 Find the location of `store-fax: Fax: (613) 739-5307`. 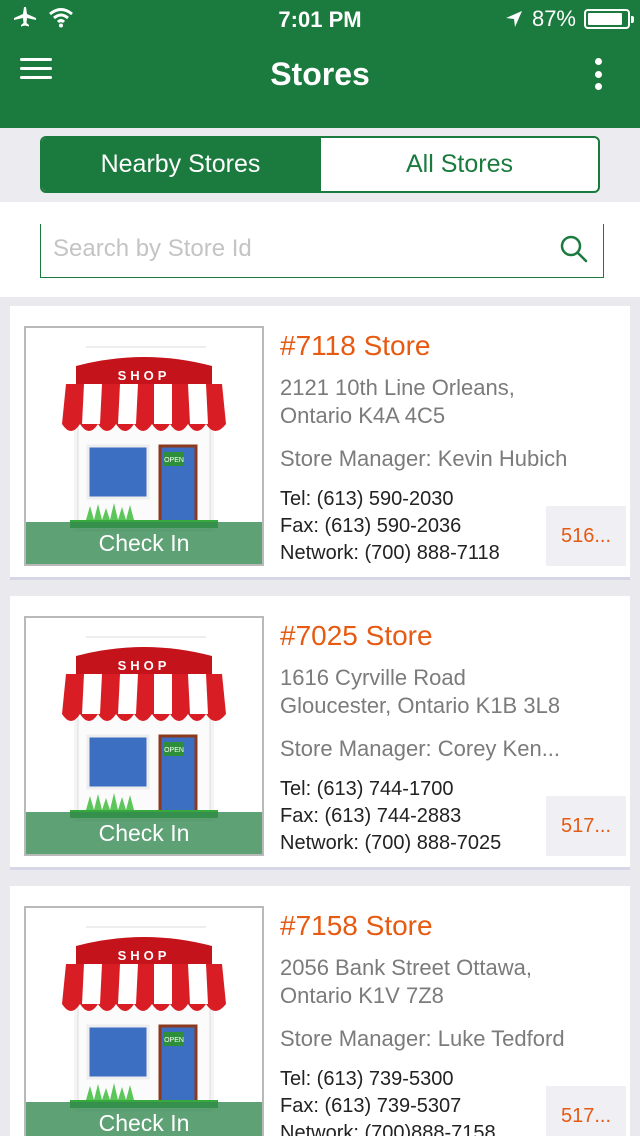

store-fax: Fax: (613) 739-5307 is located at coordinates (371, 1106).